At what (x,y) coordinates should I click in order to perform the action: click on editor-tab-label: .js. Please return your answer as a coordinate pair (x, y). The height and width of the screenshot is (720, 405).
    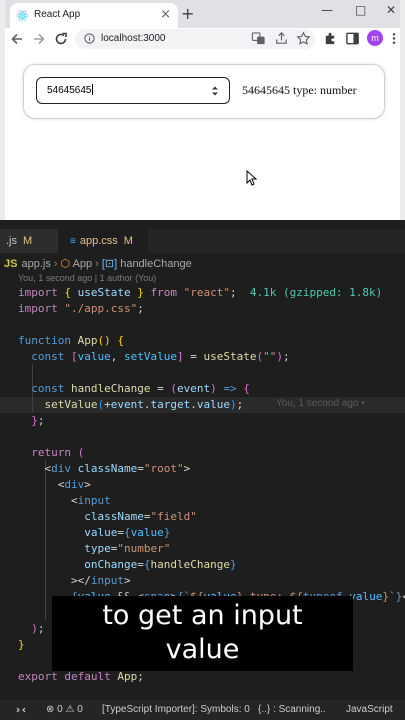
    Looking at the image, I should click on (11, 241).